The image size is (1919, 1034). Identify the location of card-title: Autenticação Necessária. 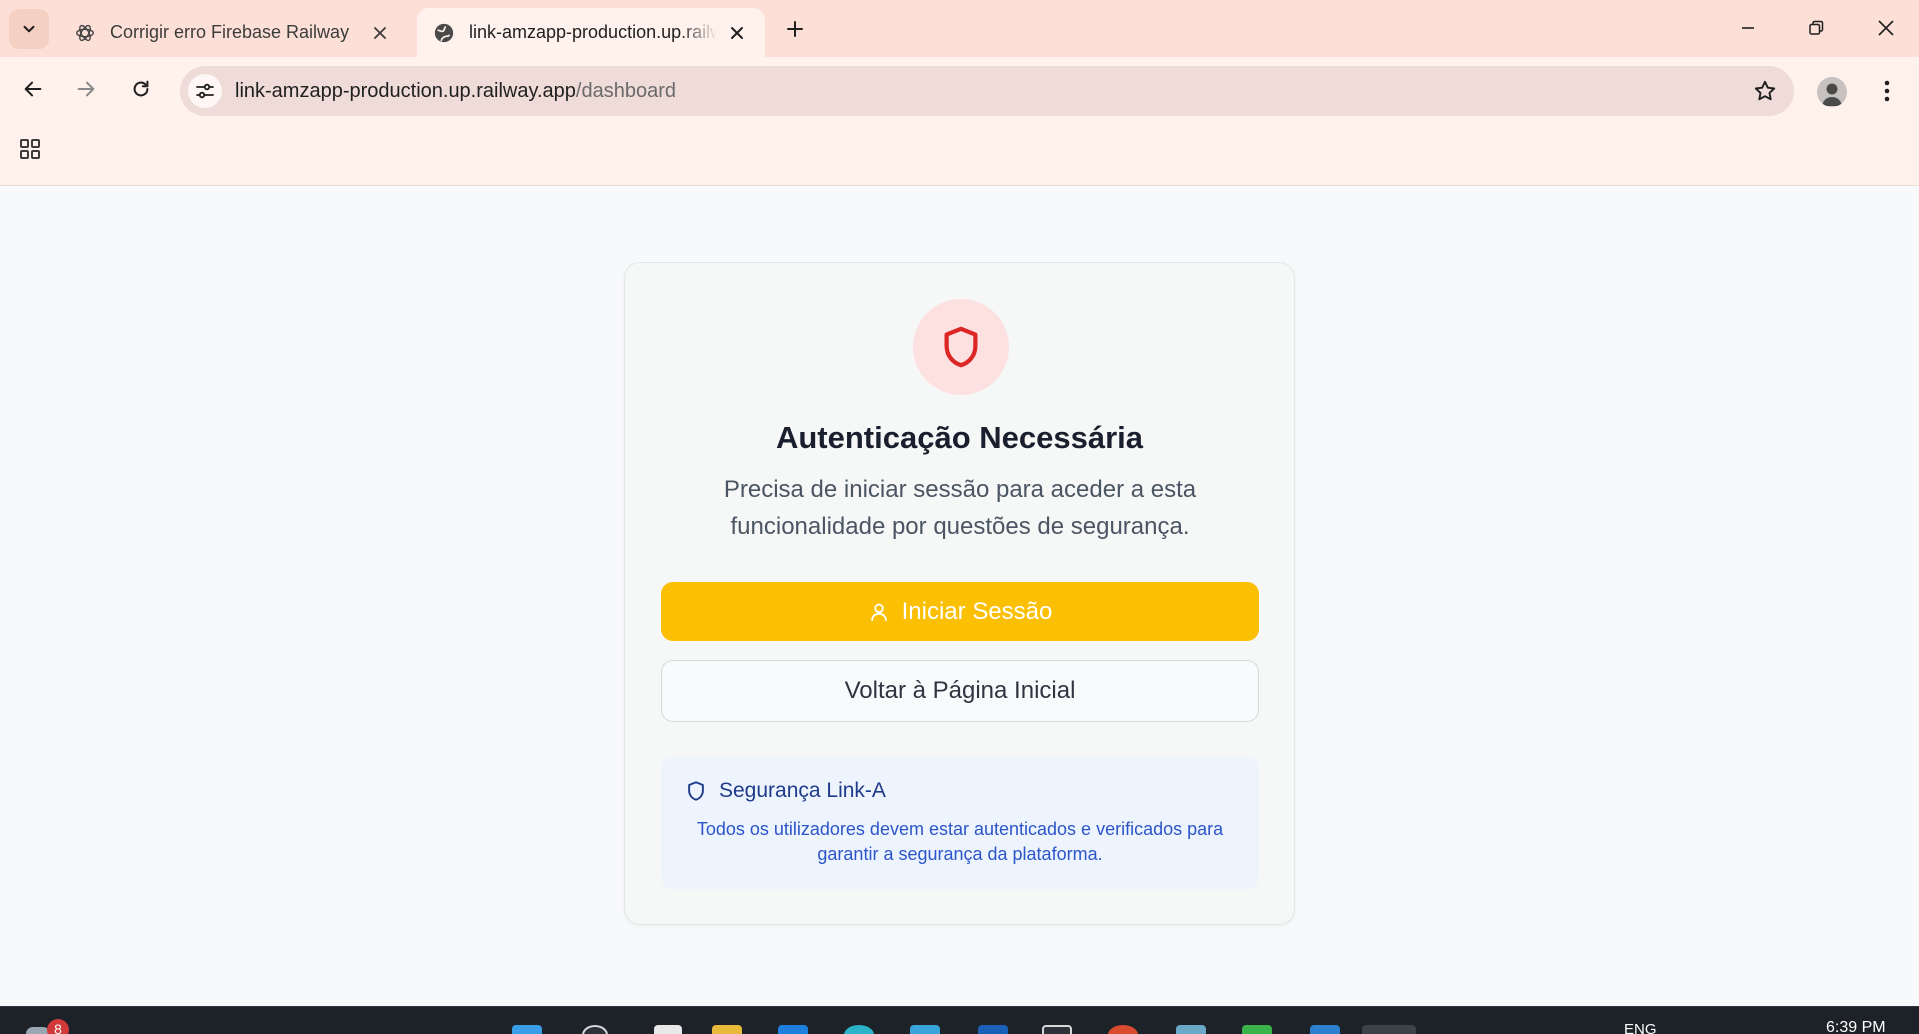
(959, 437).